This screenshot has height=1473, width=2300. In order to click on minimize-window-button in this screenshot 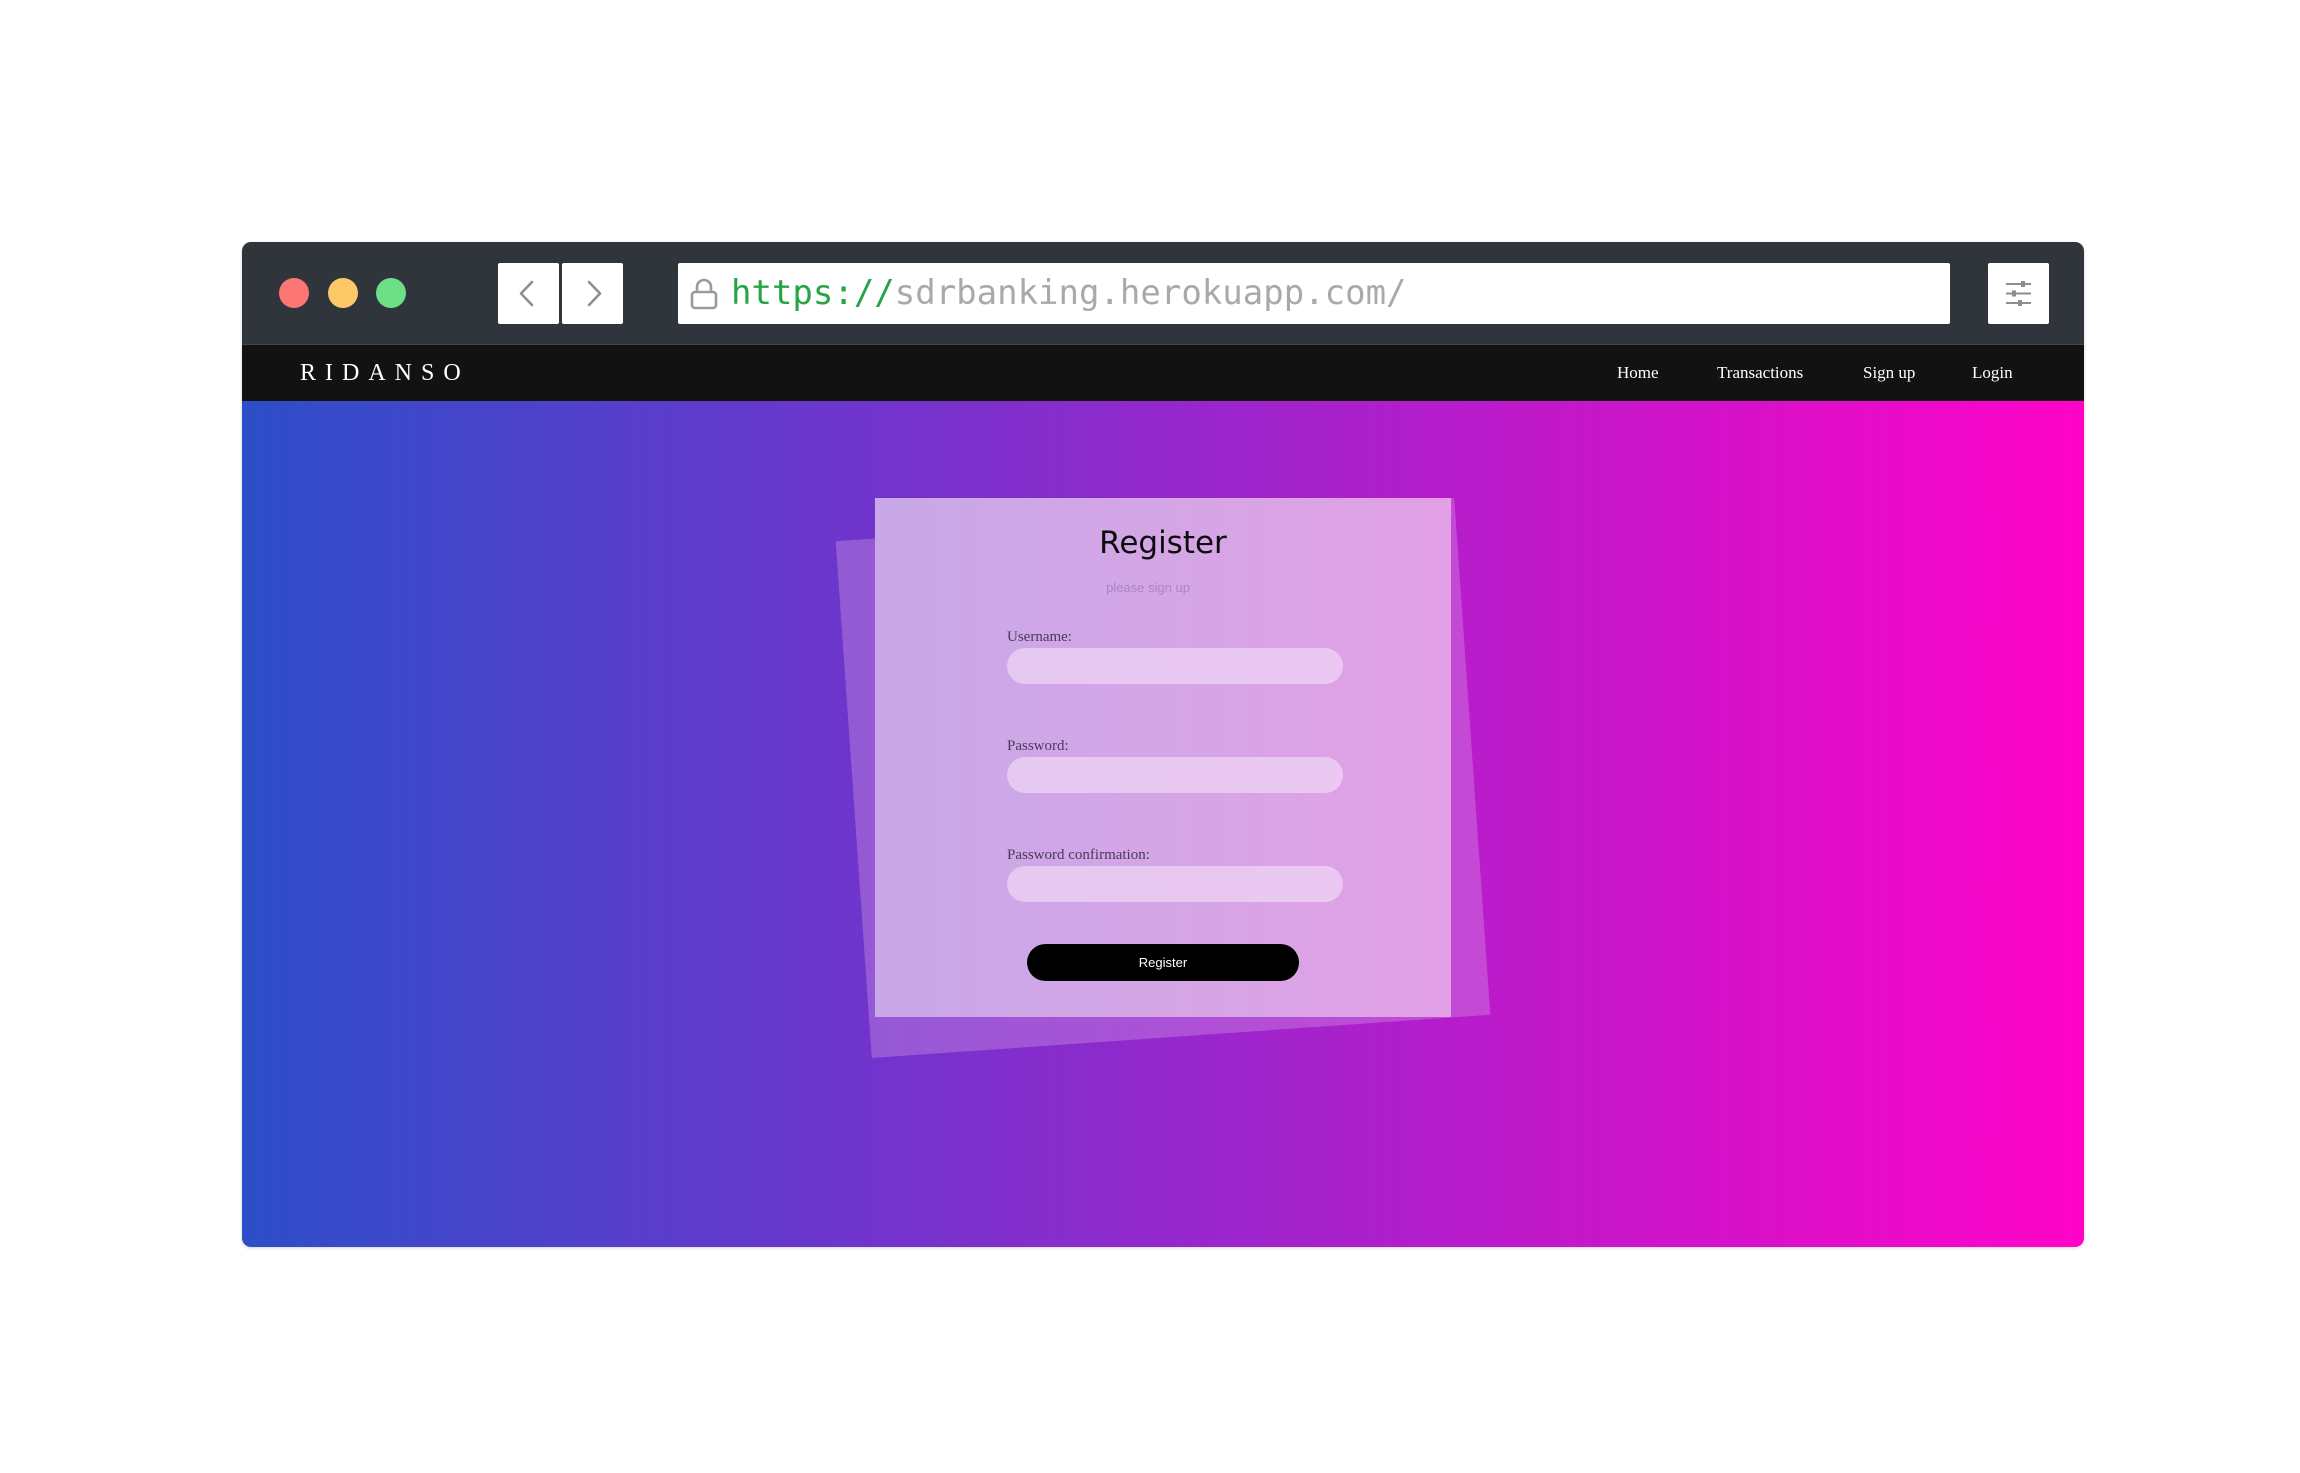, I will do `click(343, 293)`.